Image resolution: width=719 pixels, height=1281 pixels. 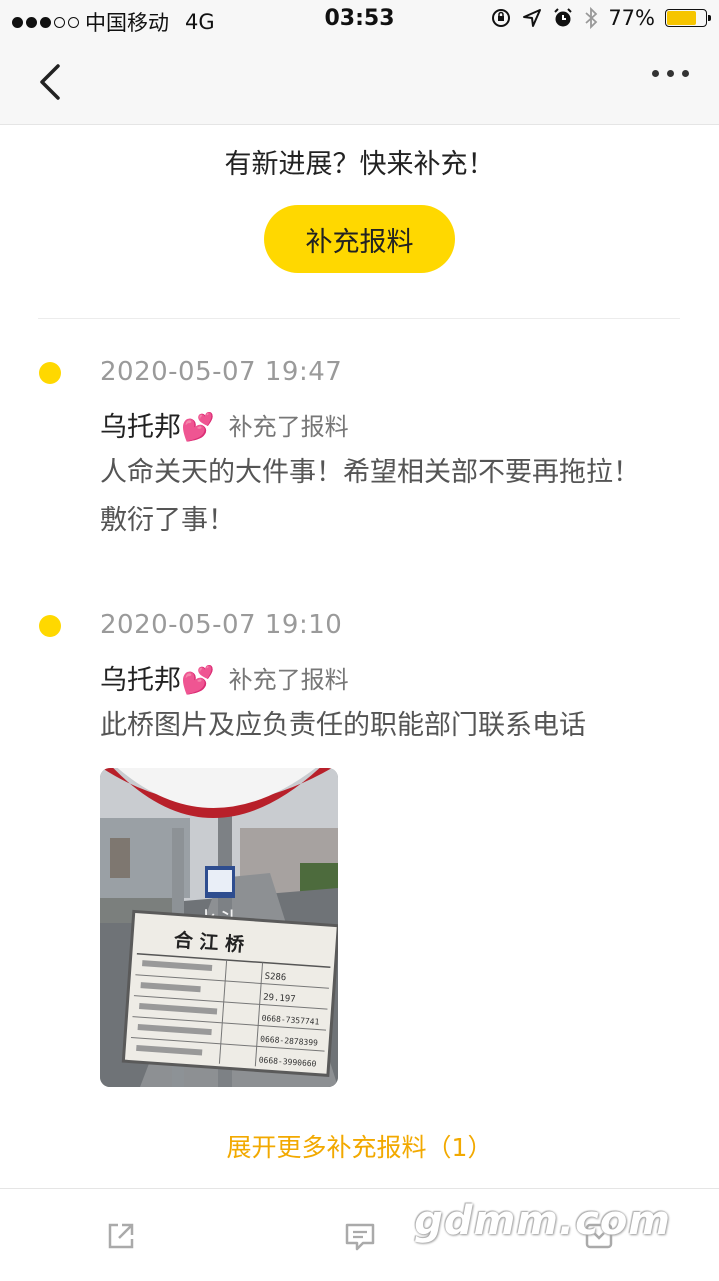 What do you see at coordinates (631, 18) in the screenshot?
I see `battery-percent: 77%` at bounding box center [631, 18].